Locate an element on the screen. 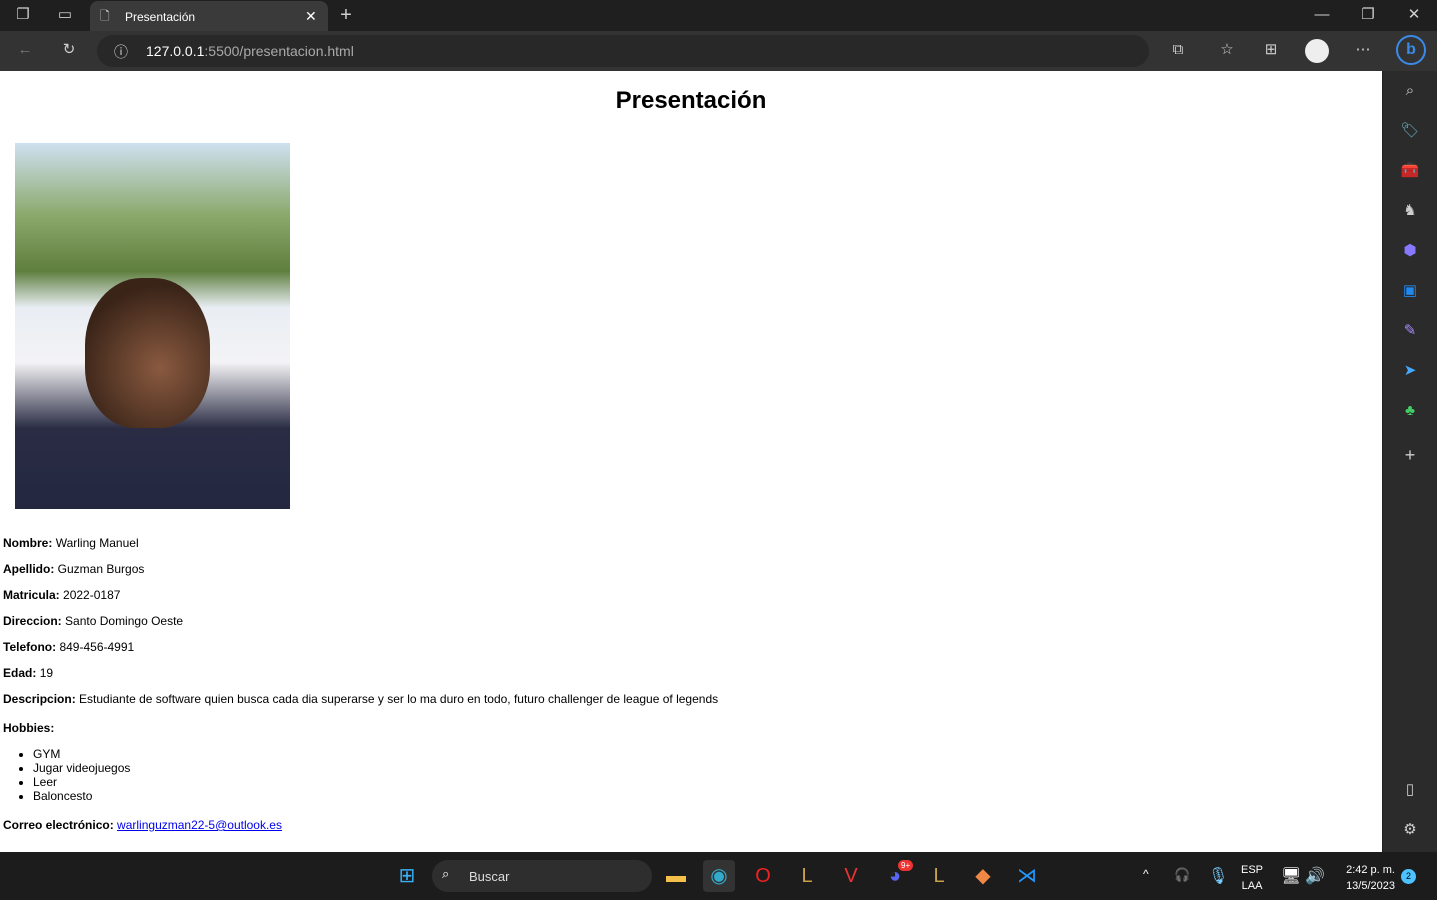  taskbar-search: ⌕ Buscar is located at coordinates (542, 876).